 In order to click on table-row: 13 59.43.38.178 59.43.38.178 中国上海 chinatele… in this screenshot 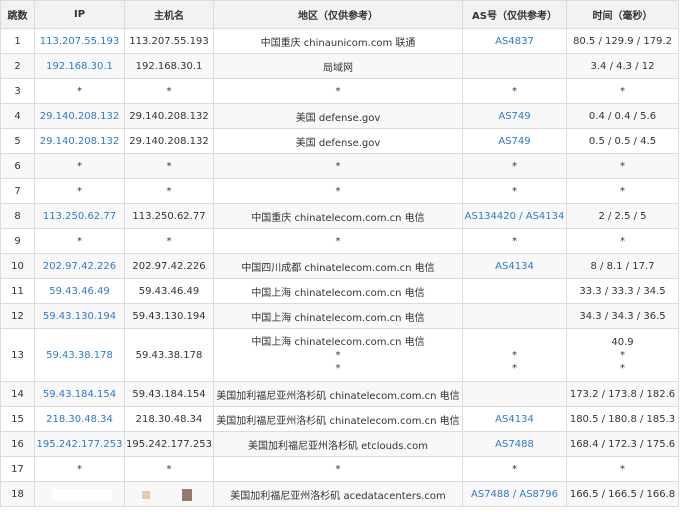, I will do `click(339, 355)`.